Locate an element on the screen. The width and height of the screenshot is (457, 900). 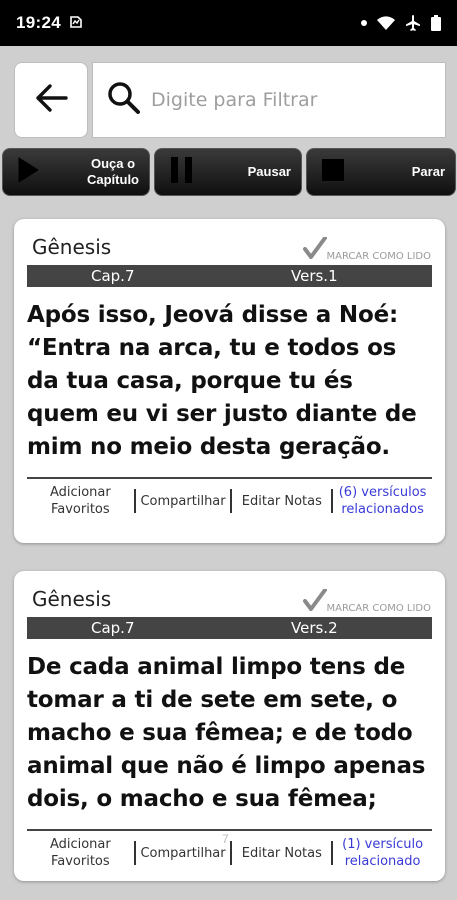
dot-icon is located at coordinates (364, 23).